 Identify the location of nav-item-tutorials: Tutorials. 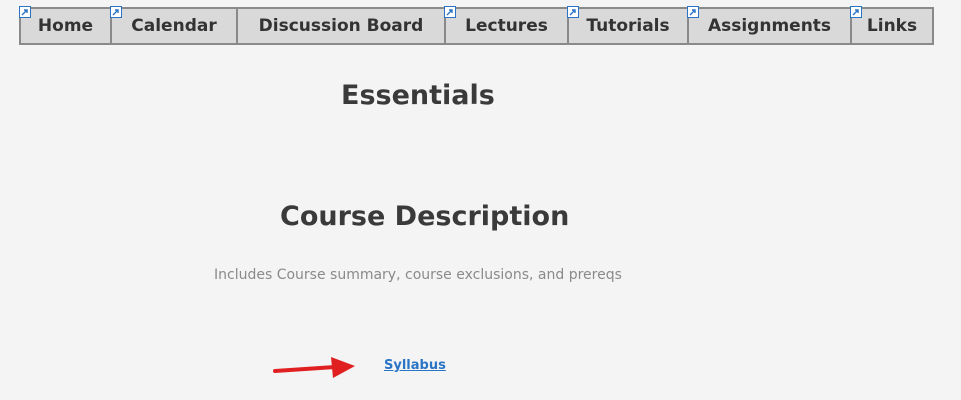
(628, 24).